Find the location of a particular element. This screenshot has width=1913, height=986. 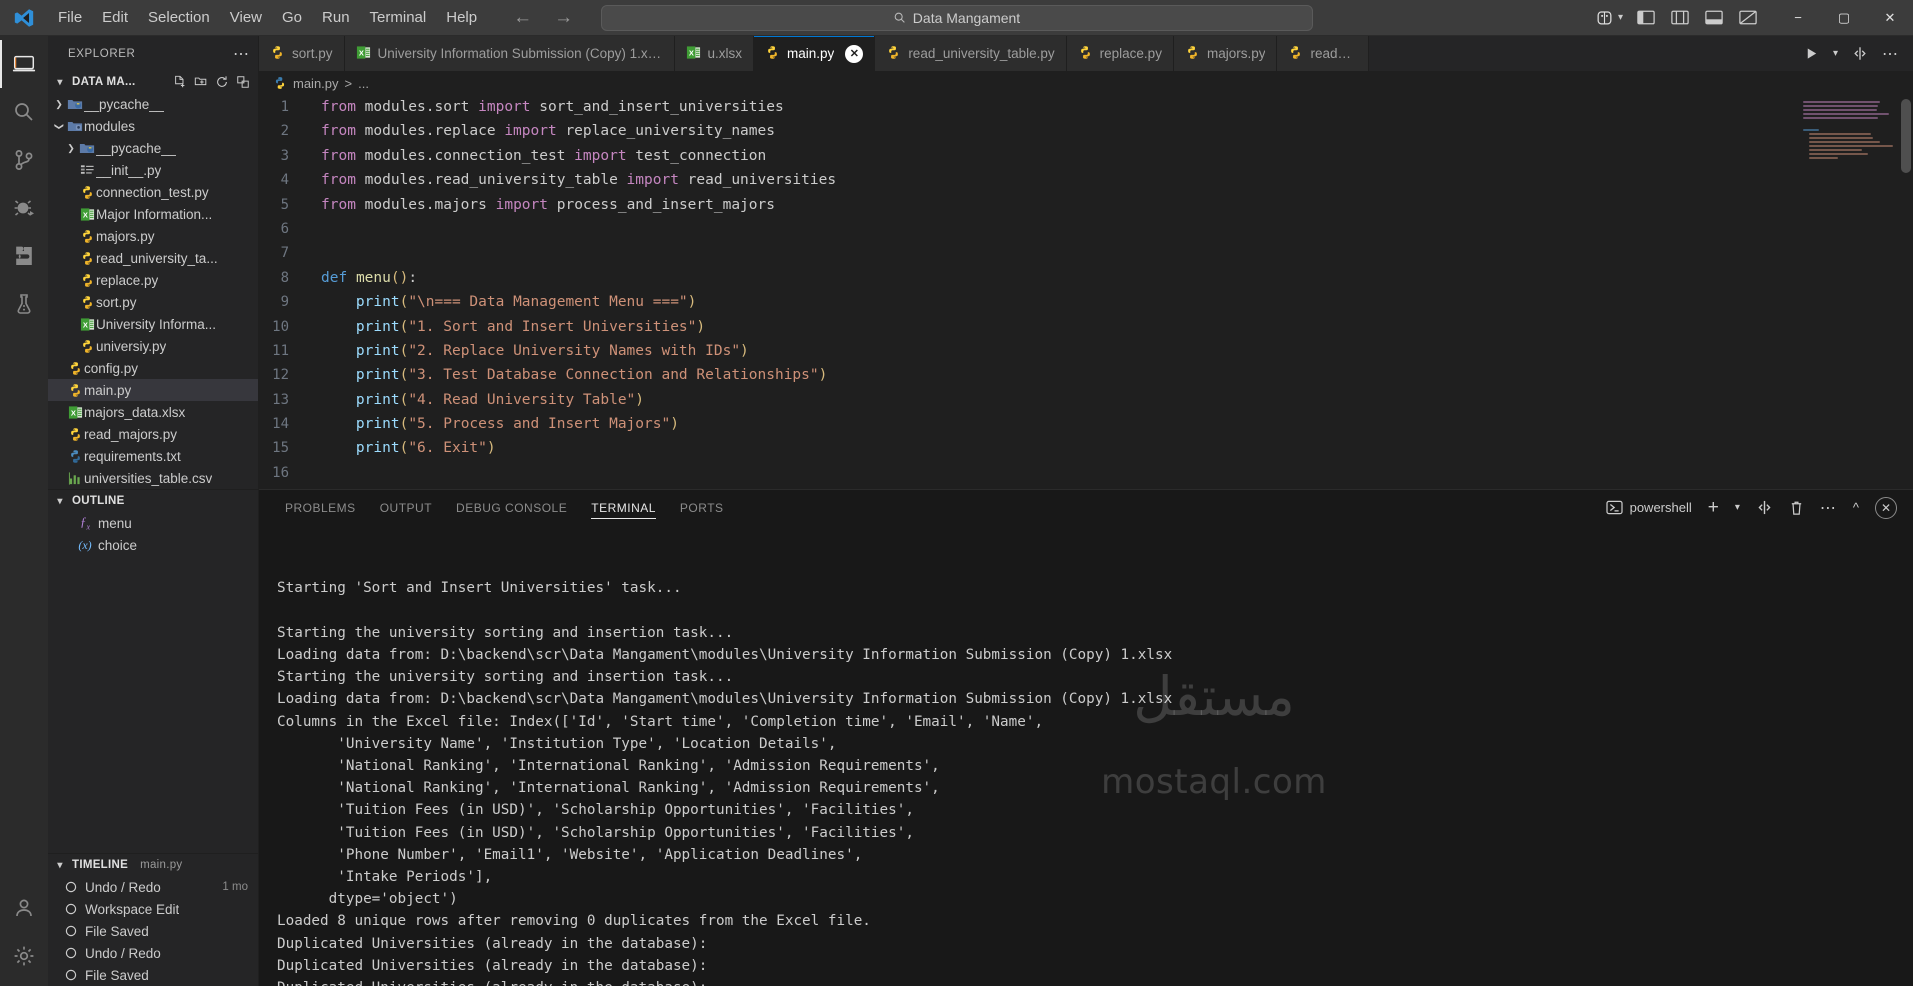

tree-item-main-py: main.py is located at coordinates (153, 390).